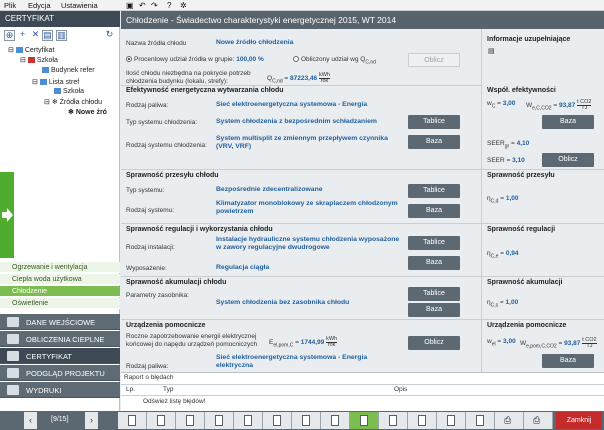  What do you see at coordinates (39, 60) in the screenshot?
I see `tree-item-school: ⊟ Szkoła` at bounding box center [39, 60].